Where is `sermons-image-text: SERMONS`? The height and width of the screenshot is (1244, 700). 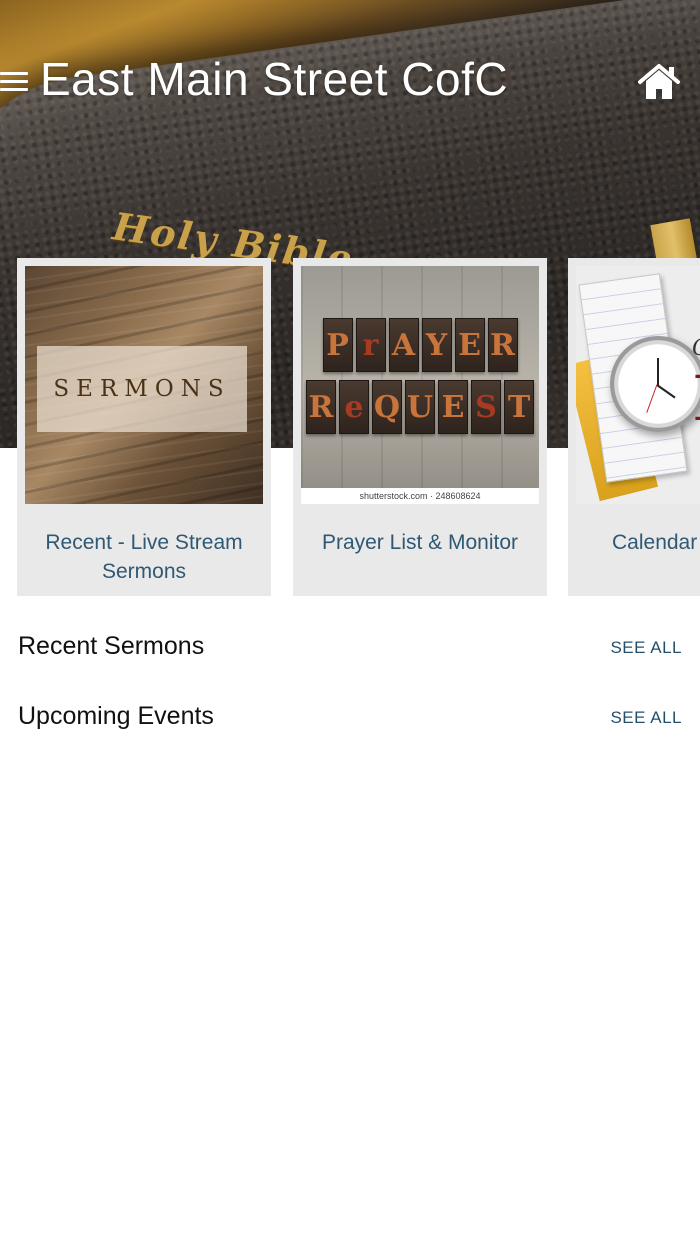 sermons-image-text: SERMONS is located at coordinates (142, 389).